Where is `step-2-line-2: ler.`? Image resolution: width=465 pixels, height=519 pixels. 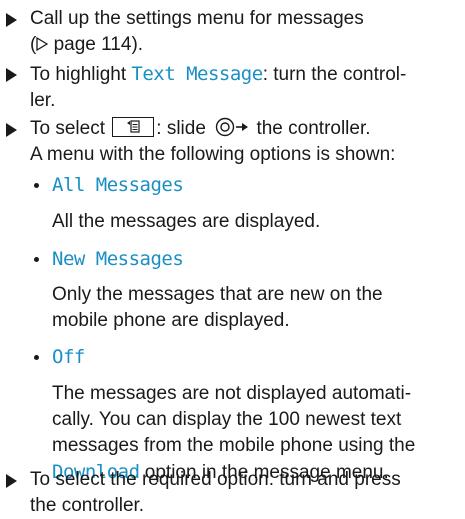 step-2-line-2: ler. is located at coordinates (43, 100).